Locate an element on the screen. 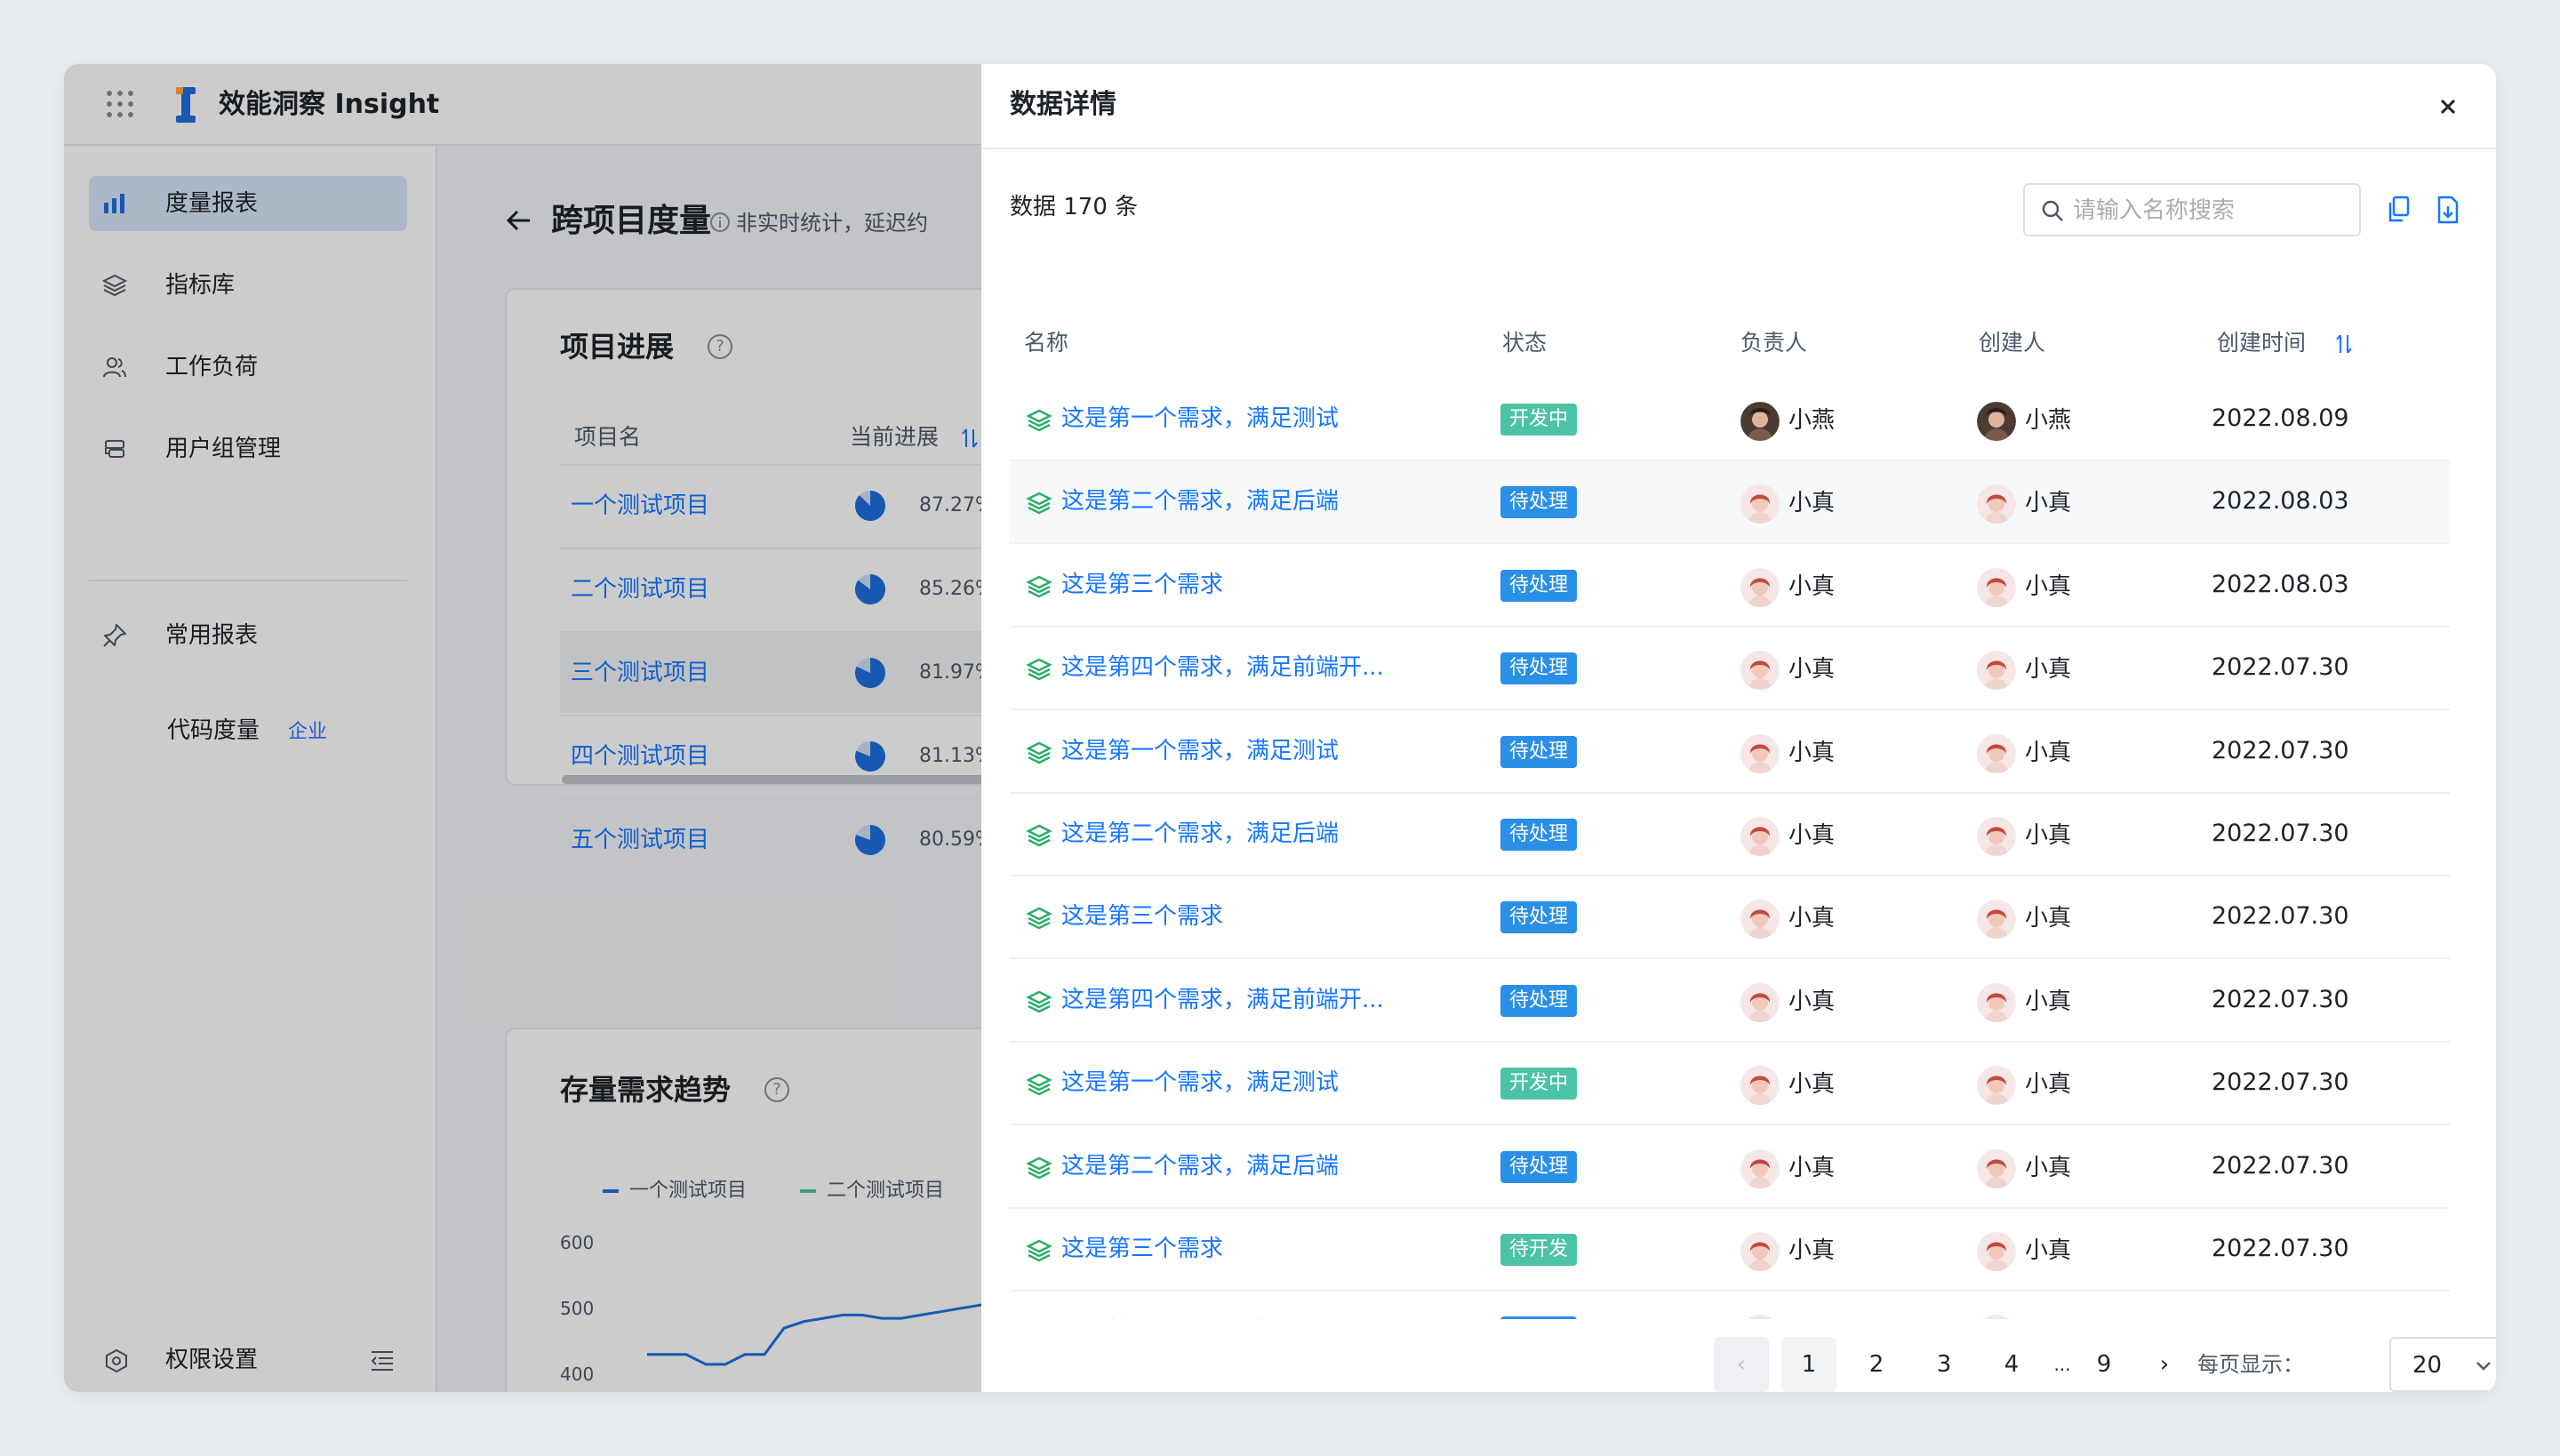  table-row: 这是第四个需求，满足前端开... 待处理小真 小真 2022.07.29 is located at coordinates (1730, 1305).